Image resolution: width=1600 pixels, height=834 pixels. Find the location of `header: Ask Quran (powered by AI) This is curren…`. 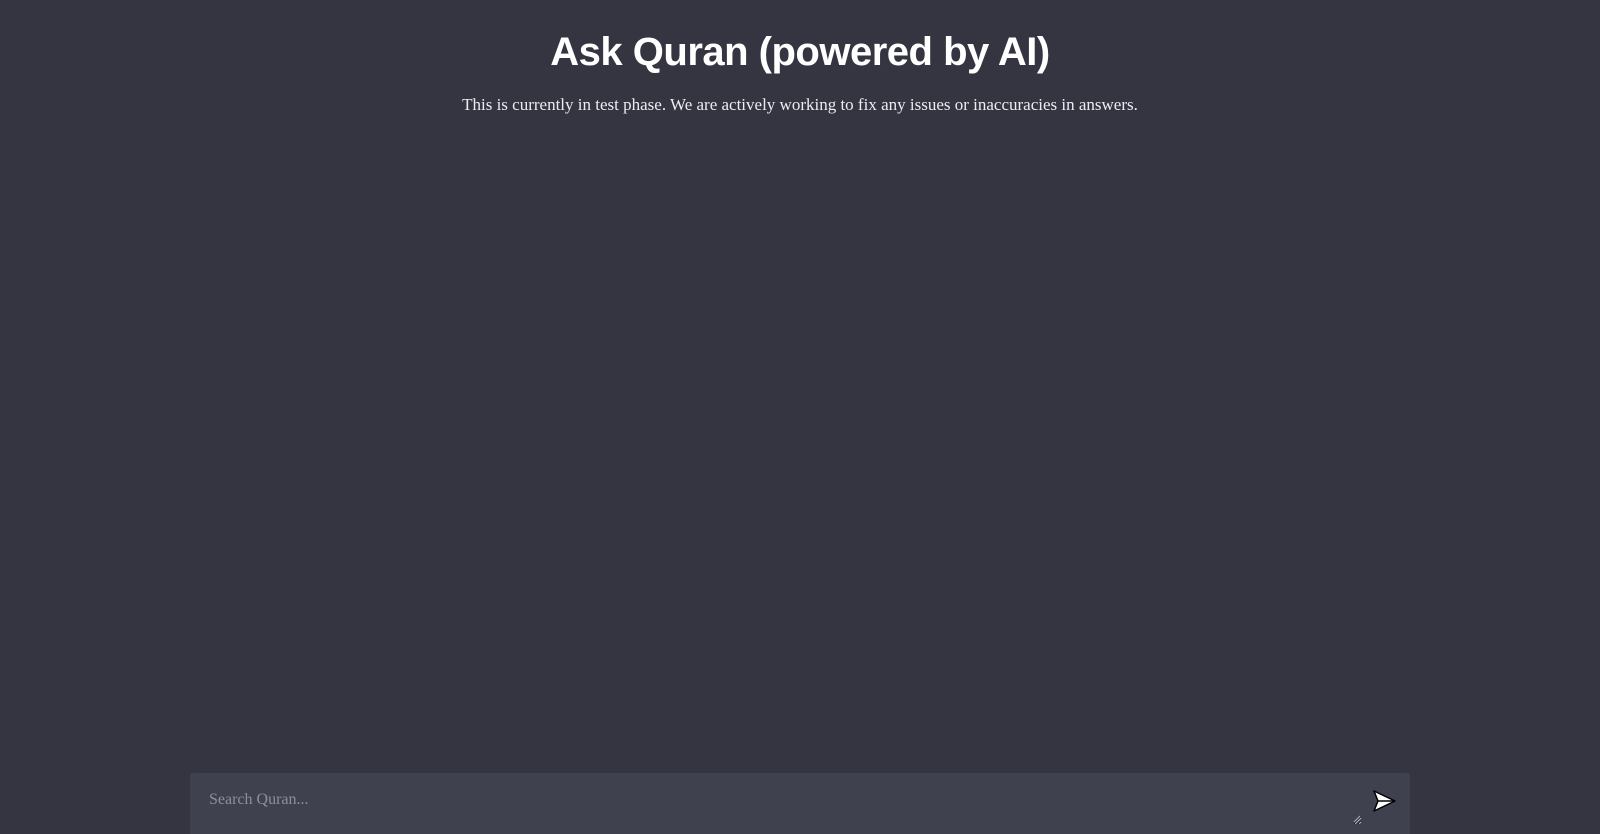

header: Ask Quran (powered by AI) This is curren… is located at coordinates (800, 57).